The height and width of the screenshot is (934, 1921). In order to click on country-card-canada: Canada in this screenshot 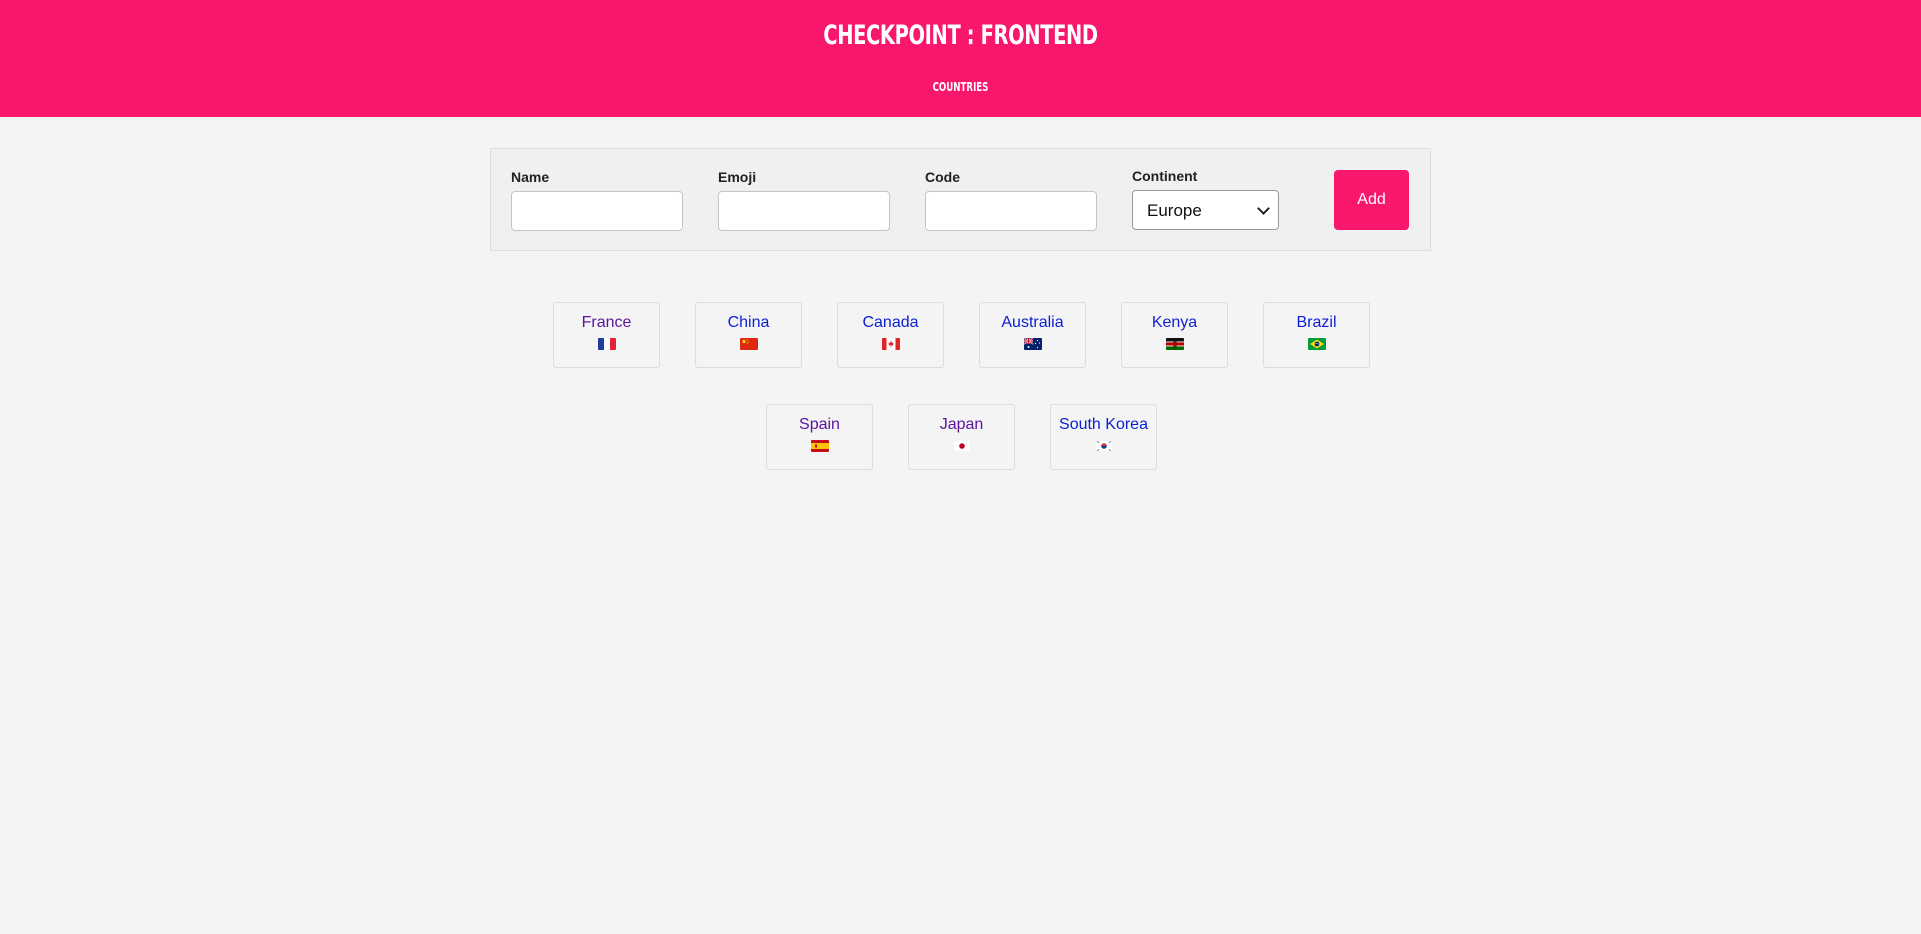, I will do `click(890, 335)`.